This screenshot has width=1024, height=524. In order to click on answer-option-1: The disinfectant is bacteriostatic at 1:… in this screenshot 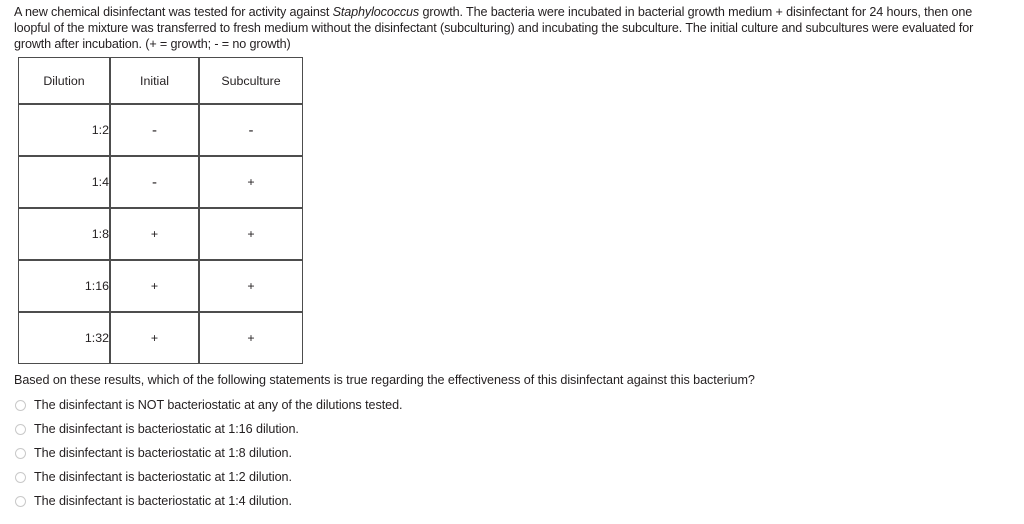, I will do `click(315, 429)`.